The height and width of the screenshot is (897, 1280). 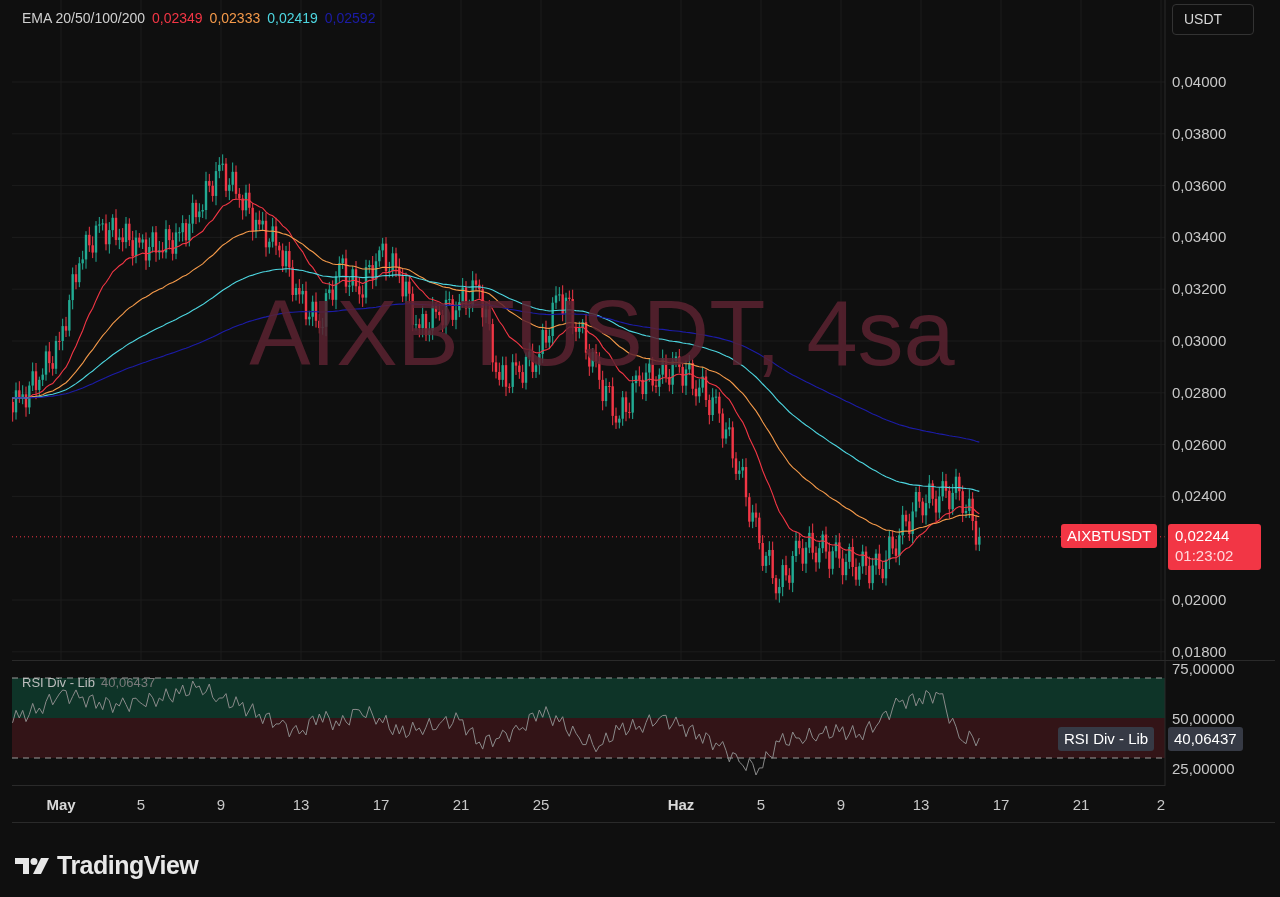 I want to click on time-axis-label: Haz, so click(x=681, y=805).